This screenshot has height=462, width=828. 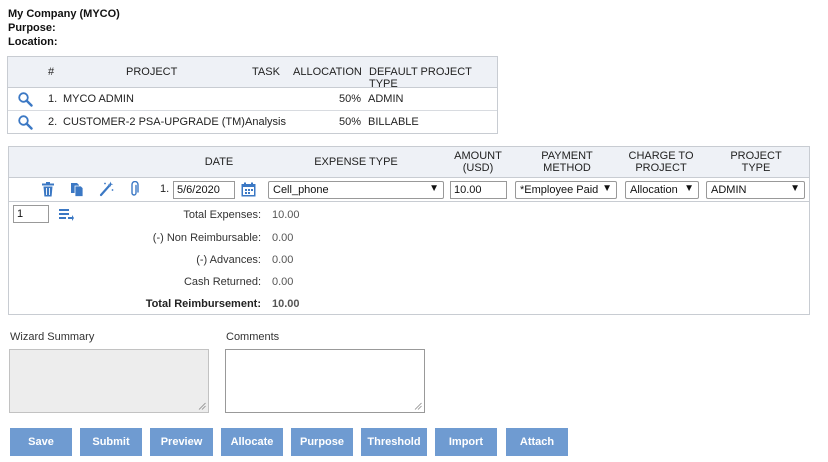 I want to click on project-row: 1. MYCO ADMIN 50% ADMIN, so click(x=252, y=99).